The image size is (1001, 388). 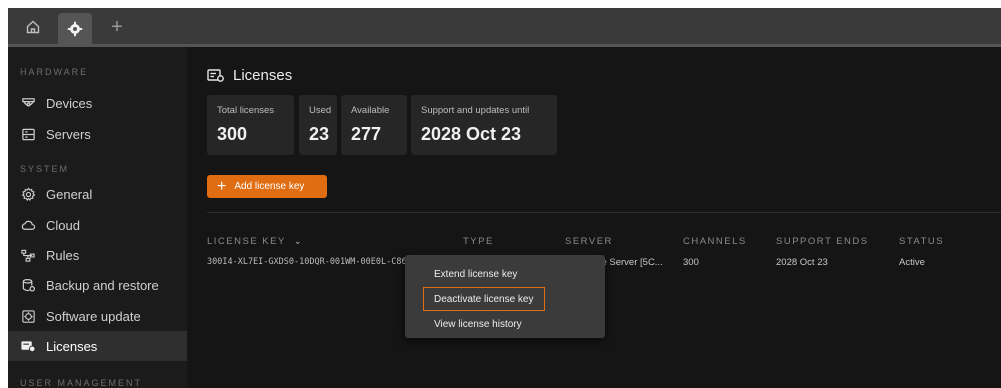 I want to click on sidebar-item-label: General, so click(x=69, y=194).